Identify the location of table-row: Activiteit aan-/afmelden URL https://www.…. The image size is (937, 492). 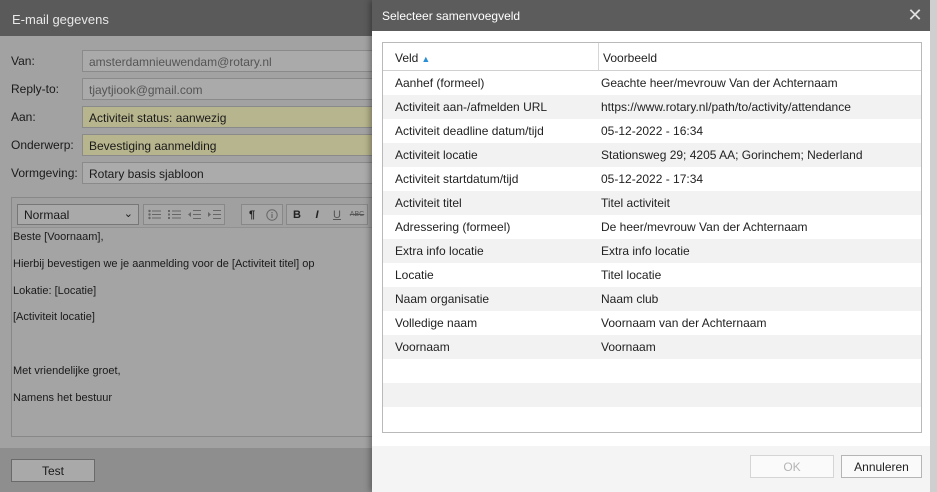
(652, 107).